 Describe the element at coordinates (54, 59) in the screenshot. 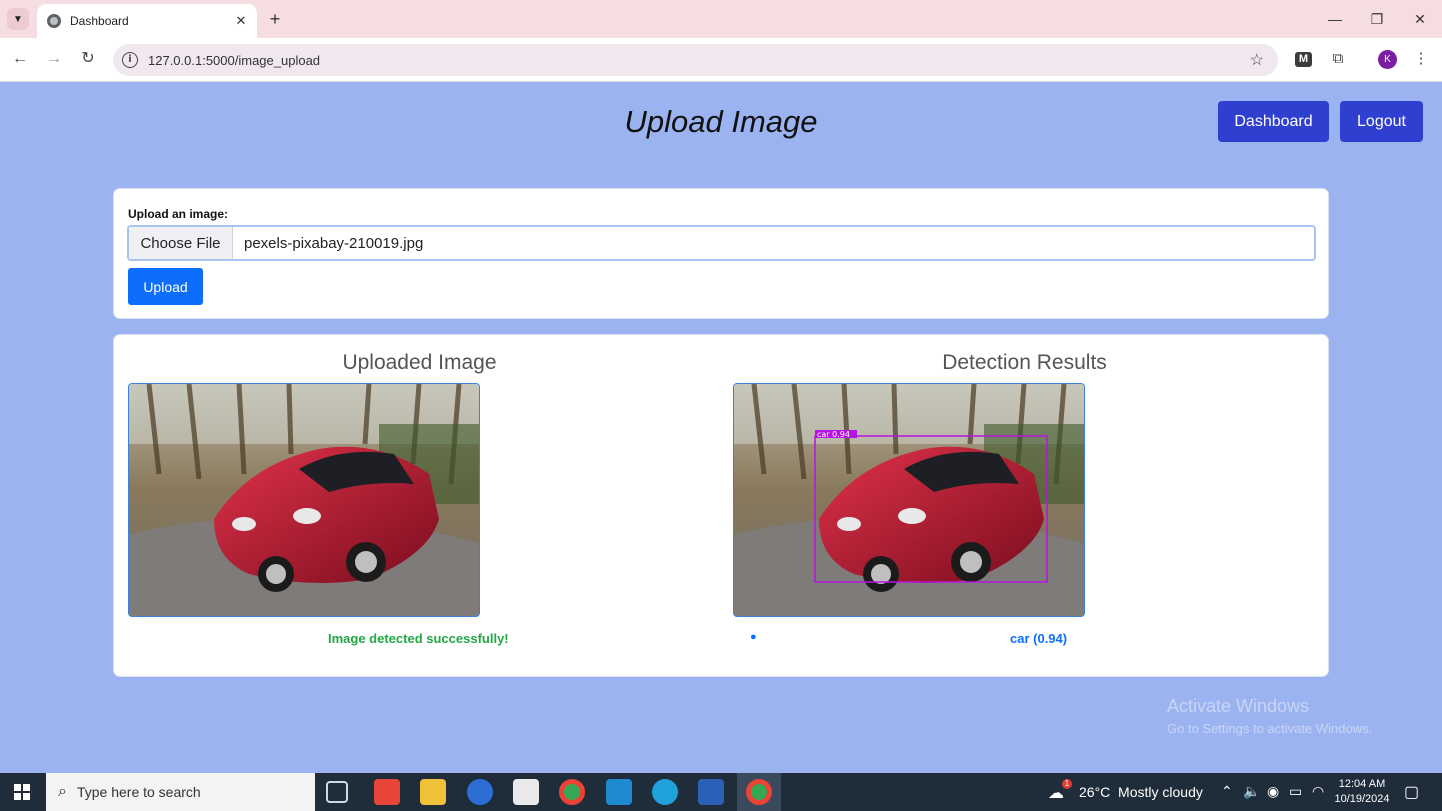

I see `forward-arrow-icon: →` at that location.